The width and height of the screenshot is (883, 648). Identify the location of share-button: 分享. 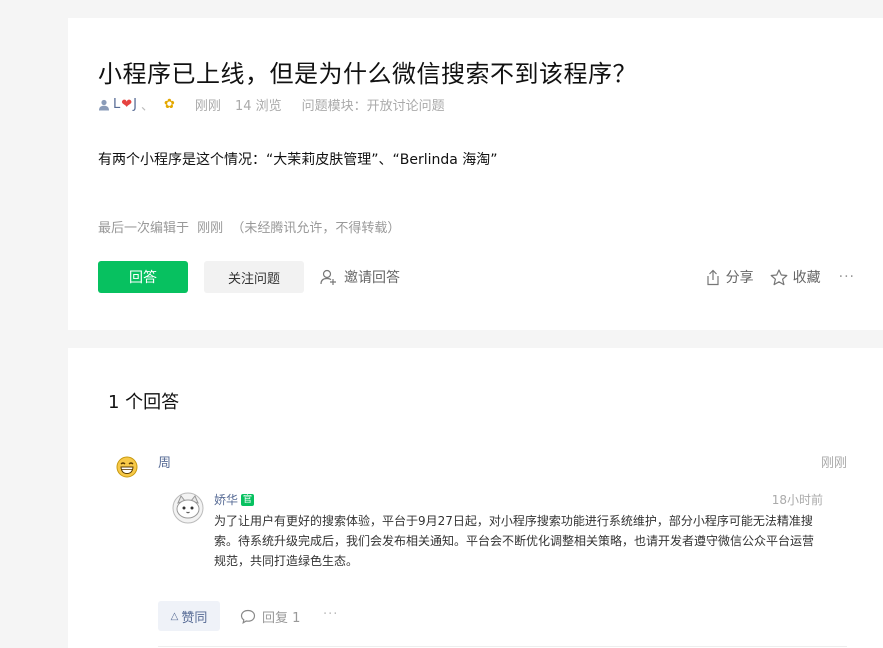
(729, 277).